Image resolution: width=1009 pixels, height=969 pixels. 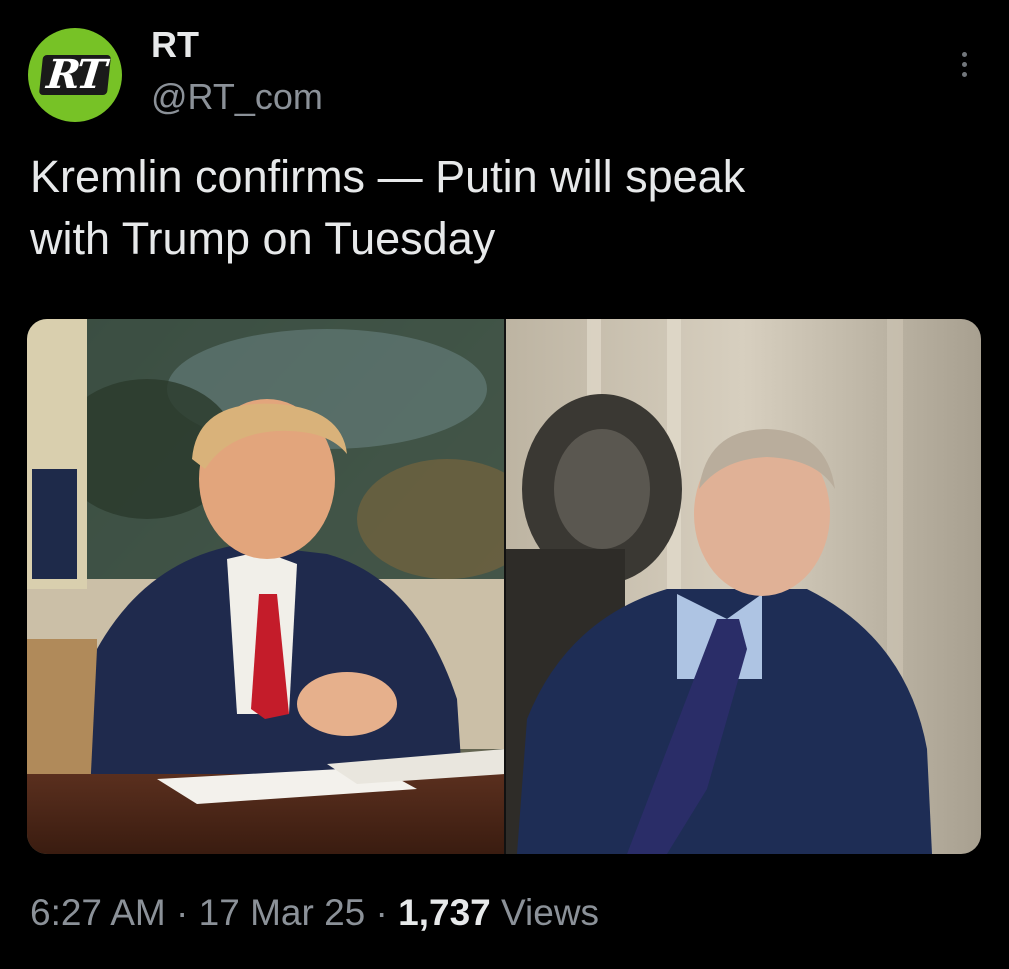 I want to click on more-options-button, so click(x=964, y=64).